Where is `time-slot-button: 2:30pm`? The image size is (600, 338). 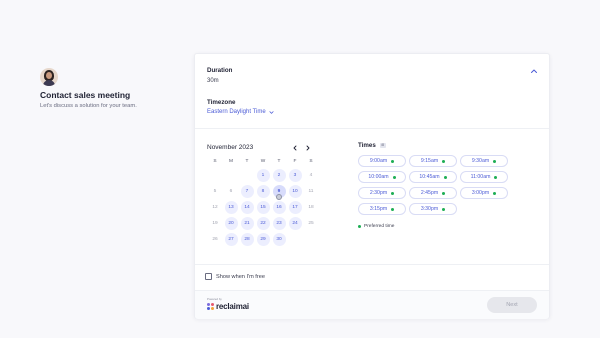 time-slot-button: 2:30pm is located at coordinates (382, 193).